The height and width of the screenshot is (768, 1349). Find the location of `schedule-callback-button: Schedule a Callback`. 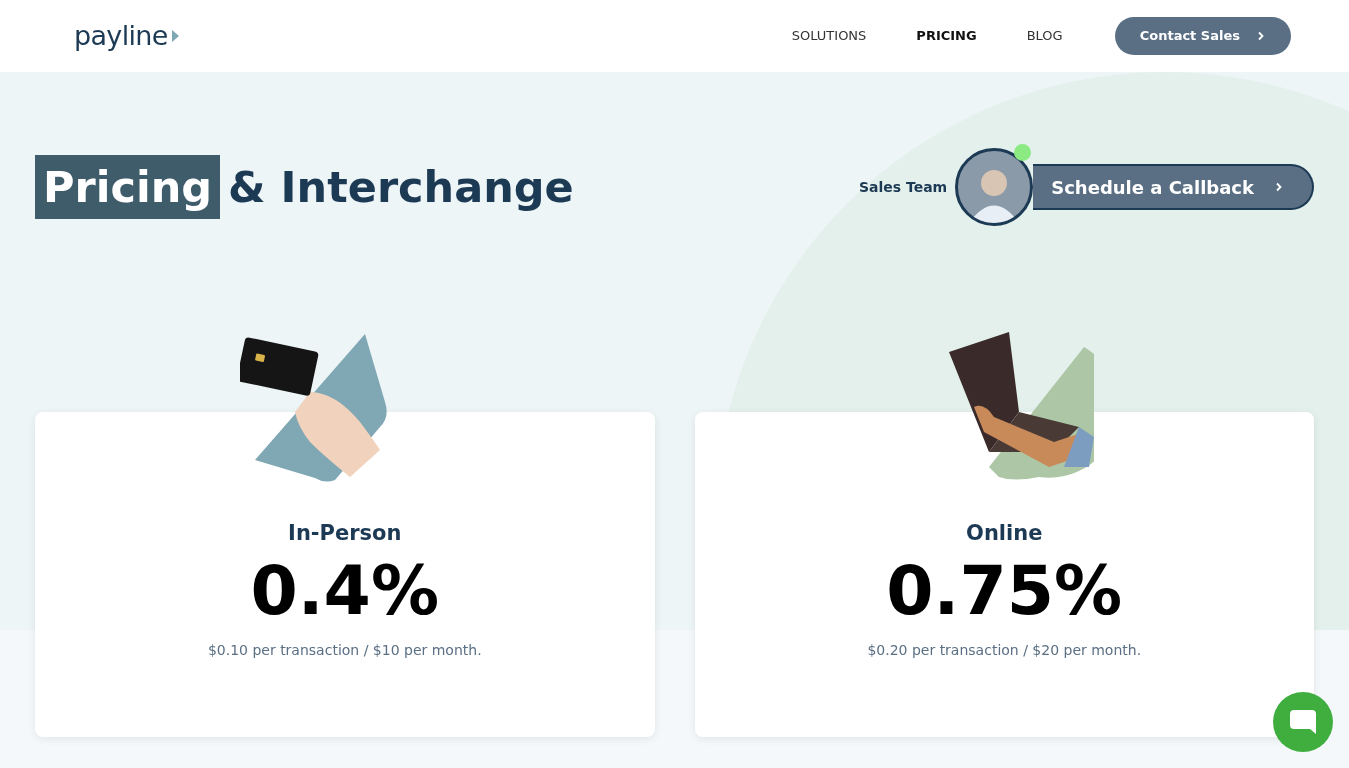

schedule-callback-button: Schedule a Callback is located at coordinates (1173, 187).